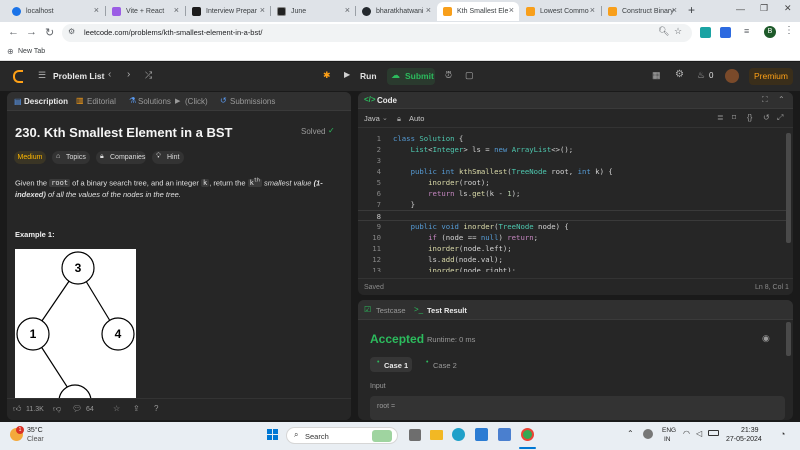 This screenshot has height=450, width=800. Describe the element at coordinates (691, 10) in the screenshot. I see `new-tab-button: +` at that location.